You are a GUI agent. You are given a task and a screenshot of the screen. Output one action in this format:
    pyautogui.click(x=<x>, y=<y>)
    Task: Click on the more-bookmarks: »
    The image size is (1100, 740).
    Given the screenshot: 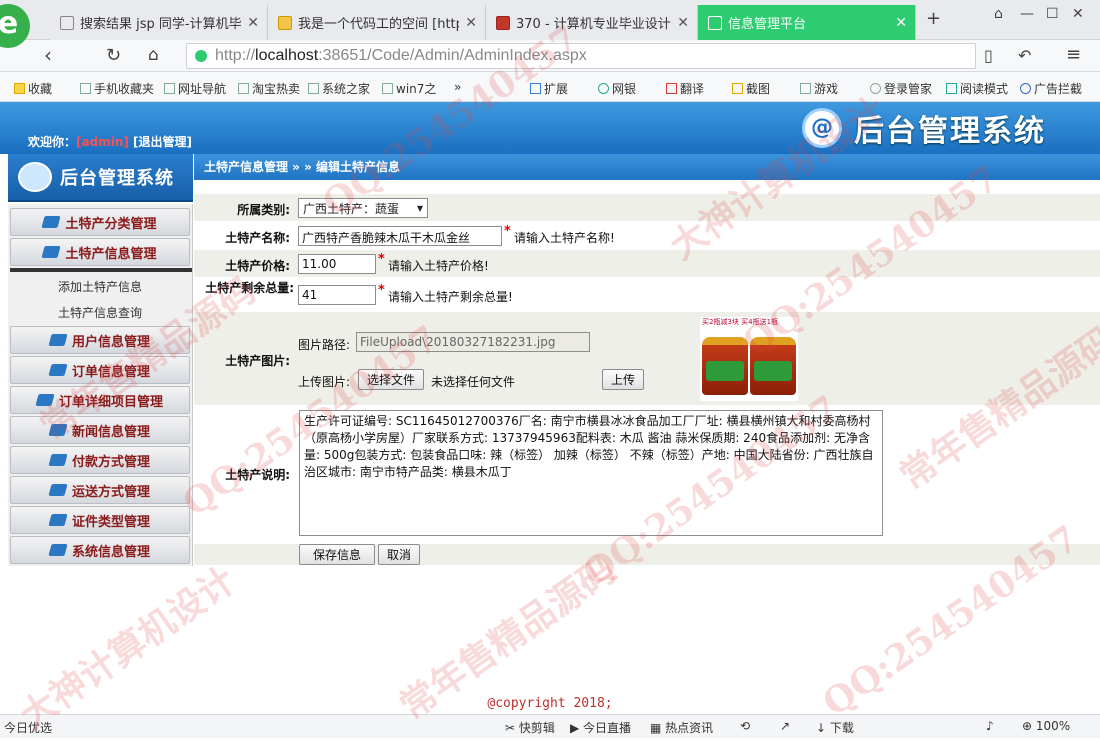 What is the action you would take?
    pyautogui.click(x=457, y=87)
    